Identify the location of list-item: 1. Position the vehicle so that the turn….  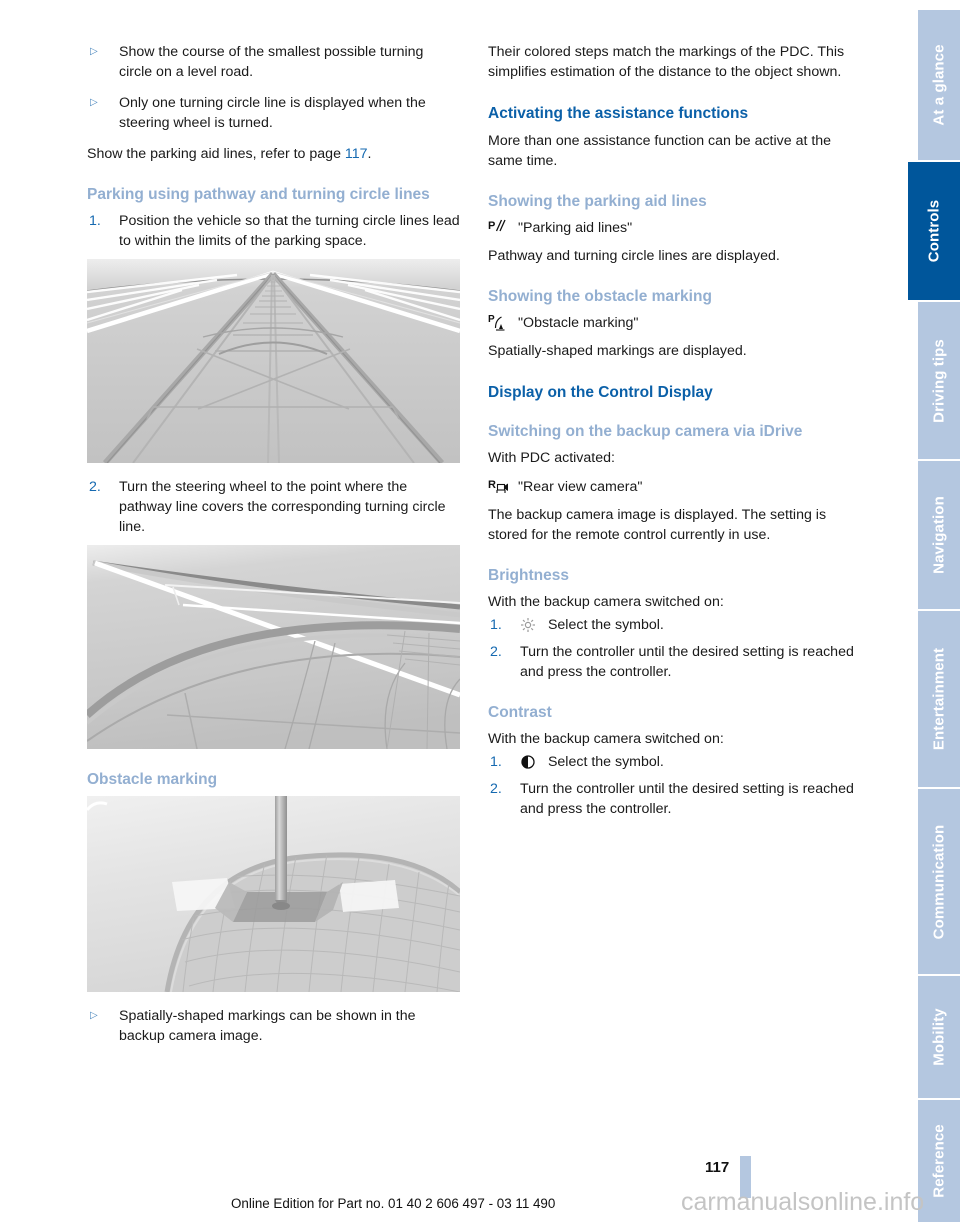
(273, 231).